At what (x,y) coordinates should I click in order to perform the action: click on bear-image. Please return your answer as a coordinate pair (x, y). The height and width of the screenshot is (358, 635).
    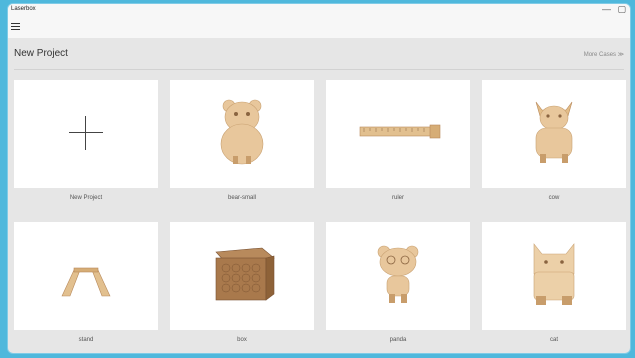
    Looking at the image, I should click on (242, 132).